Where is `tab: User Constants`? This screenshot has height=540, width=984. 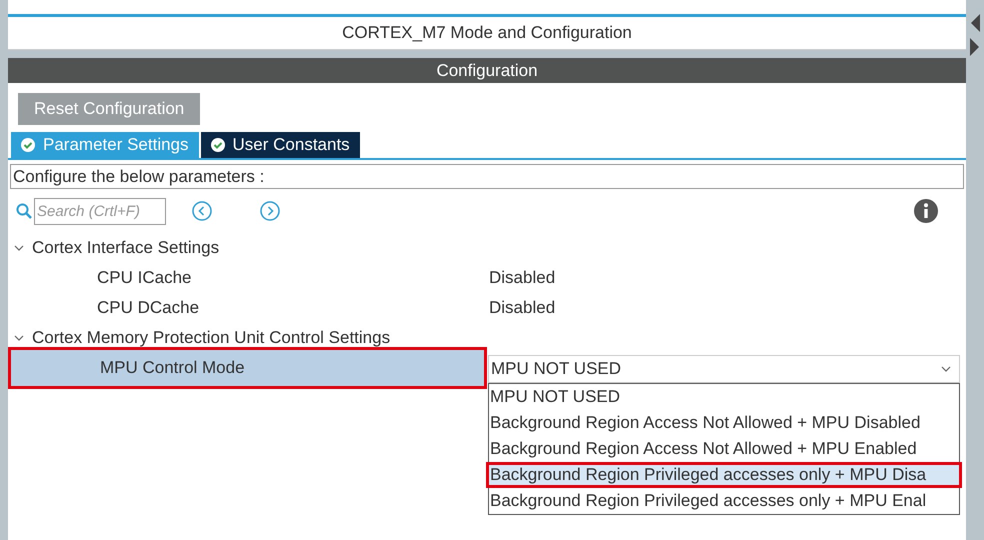 tab: User Constants is located at coordinates (280, 145).